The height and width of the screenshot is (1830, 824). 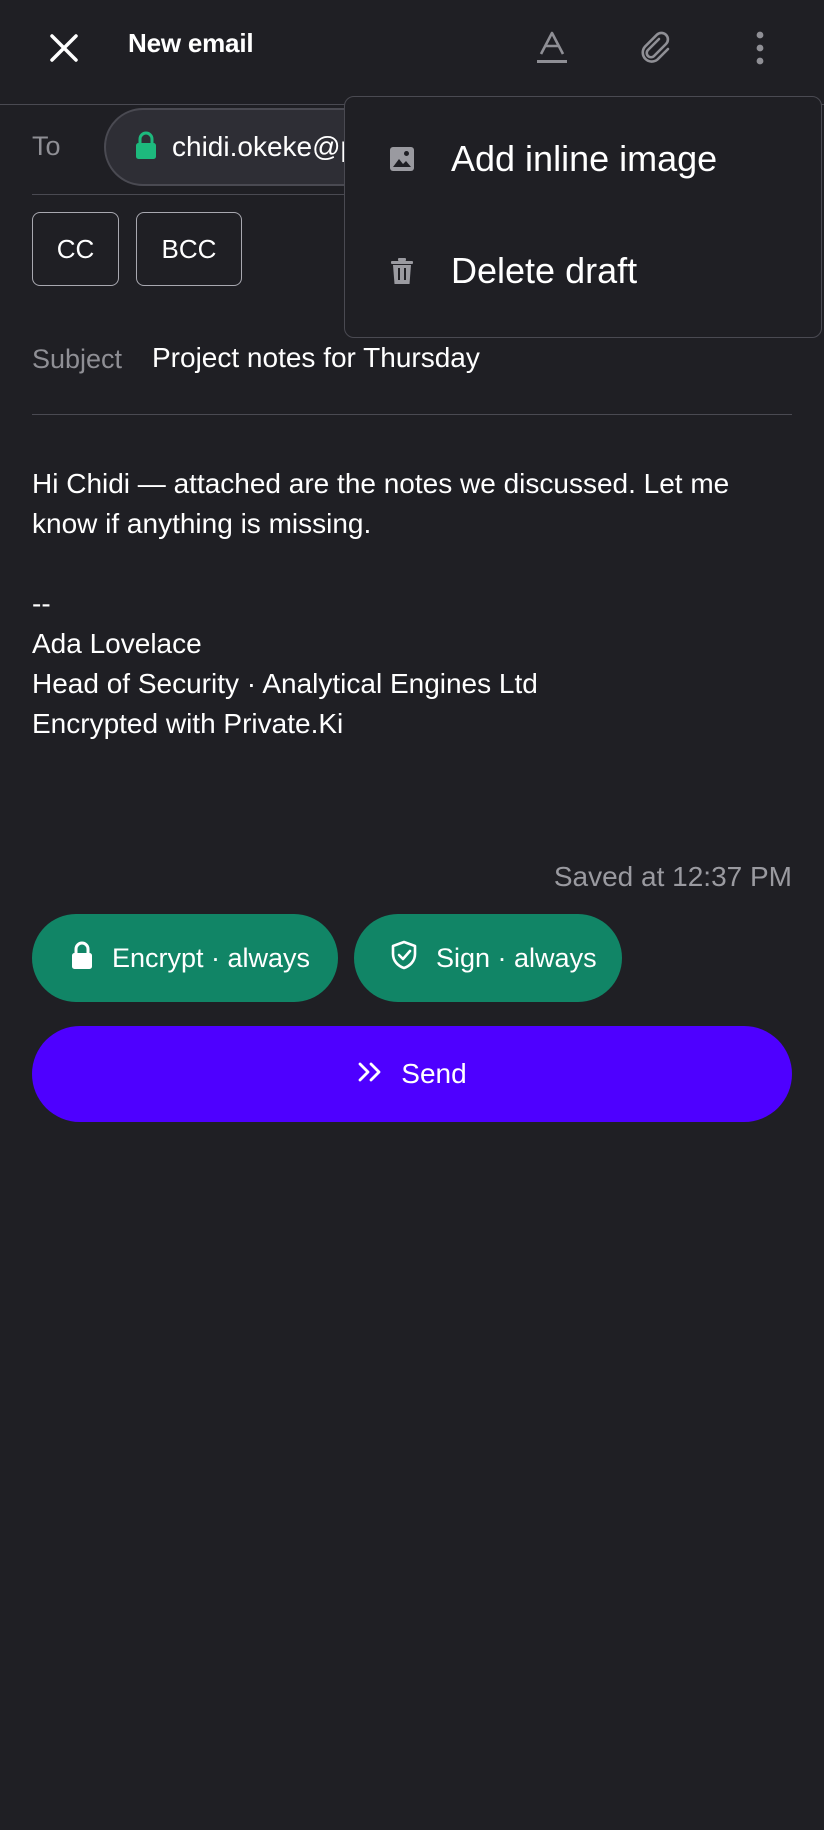 What do you see at coordinates (412, 564) in the screenshot?
I see `body-line` at bounding box center [412, 564].